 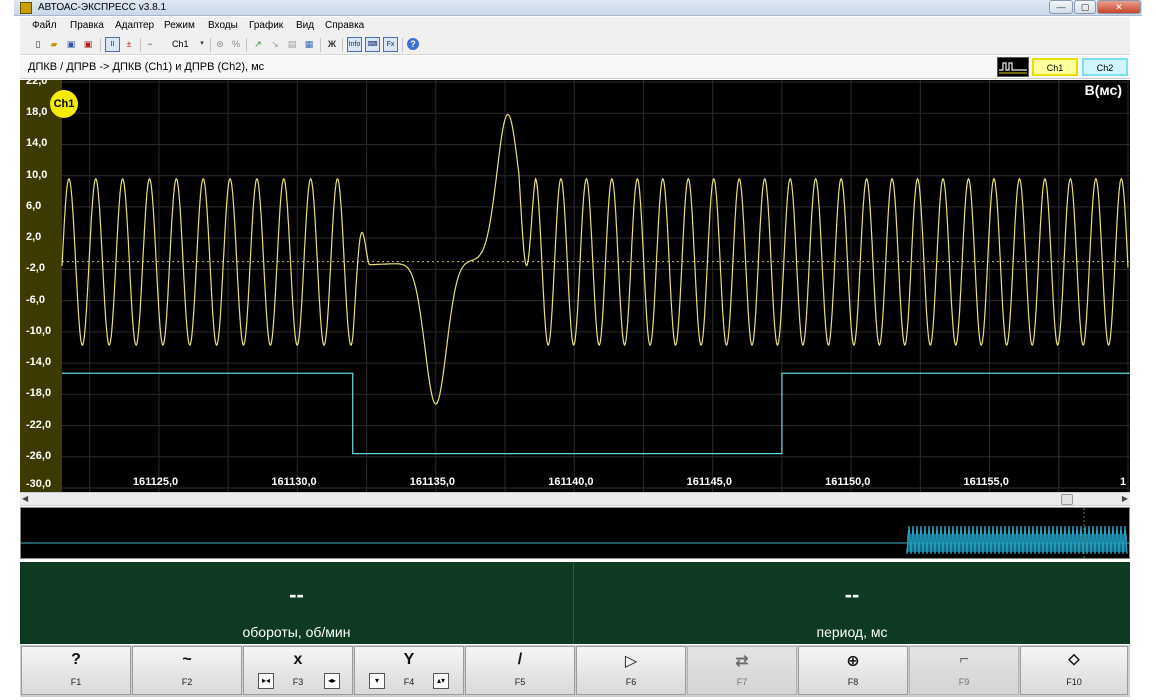 What do you see at coordinates (1074, 670) in the screenshot?
I see `f10-exit-button: ⬦ F10` at bounding box center [1074, 670].